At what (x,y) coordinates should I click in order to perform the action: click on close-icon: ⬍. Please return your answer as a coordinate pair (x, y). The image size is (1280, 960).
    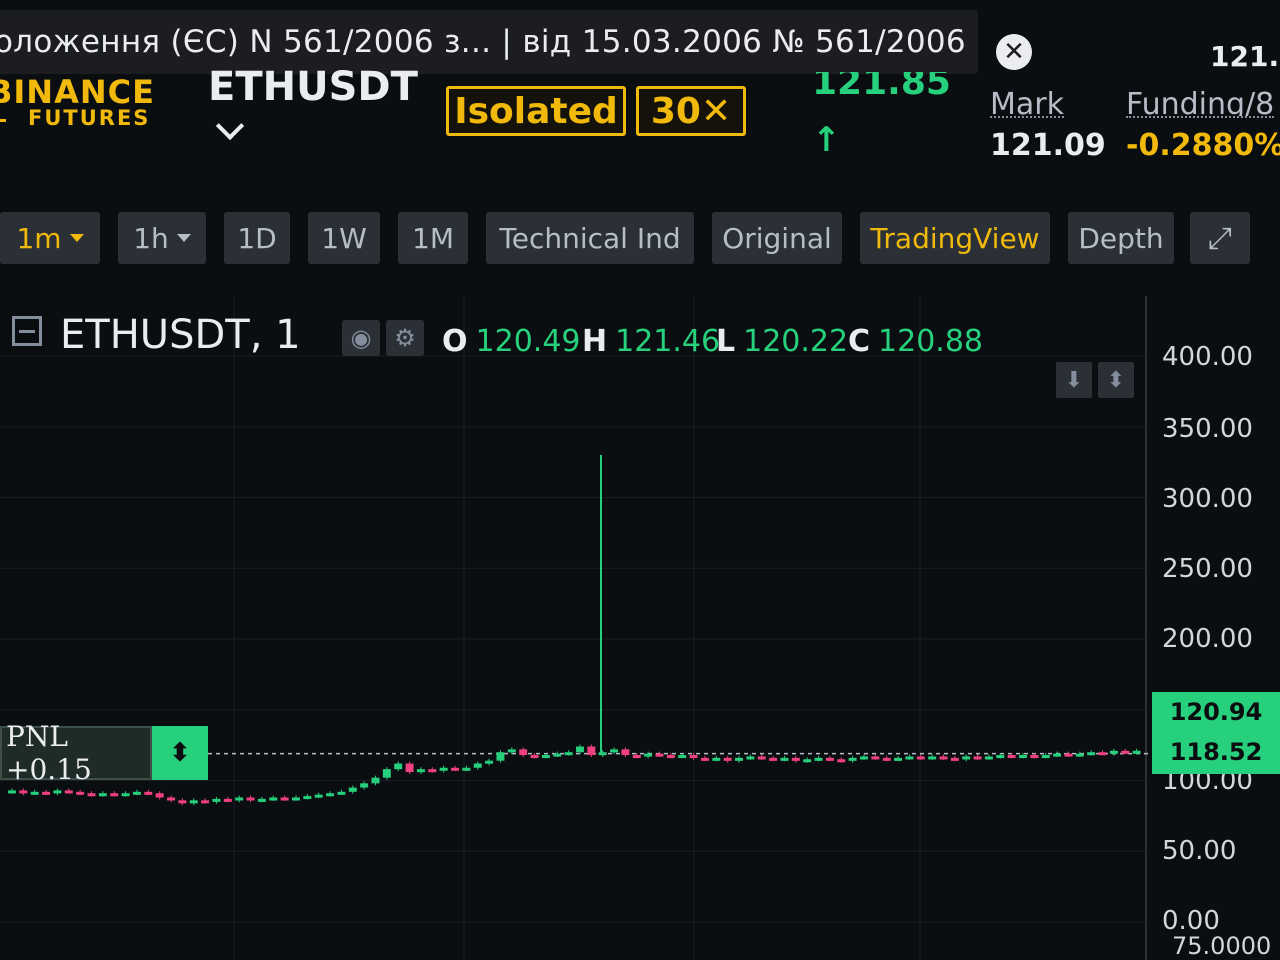
    Looking at the image, I should click on (180, 753).